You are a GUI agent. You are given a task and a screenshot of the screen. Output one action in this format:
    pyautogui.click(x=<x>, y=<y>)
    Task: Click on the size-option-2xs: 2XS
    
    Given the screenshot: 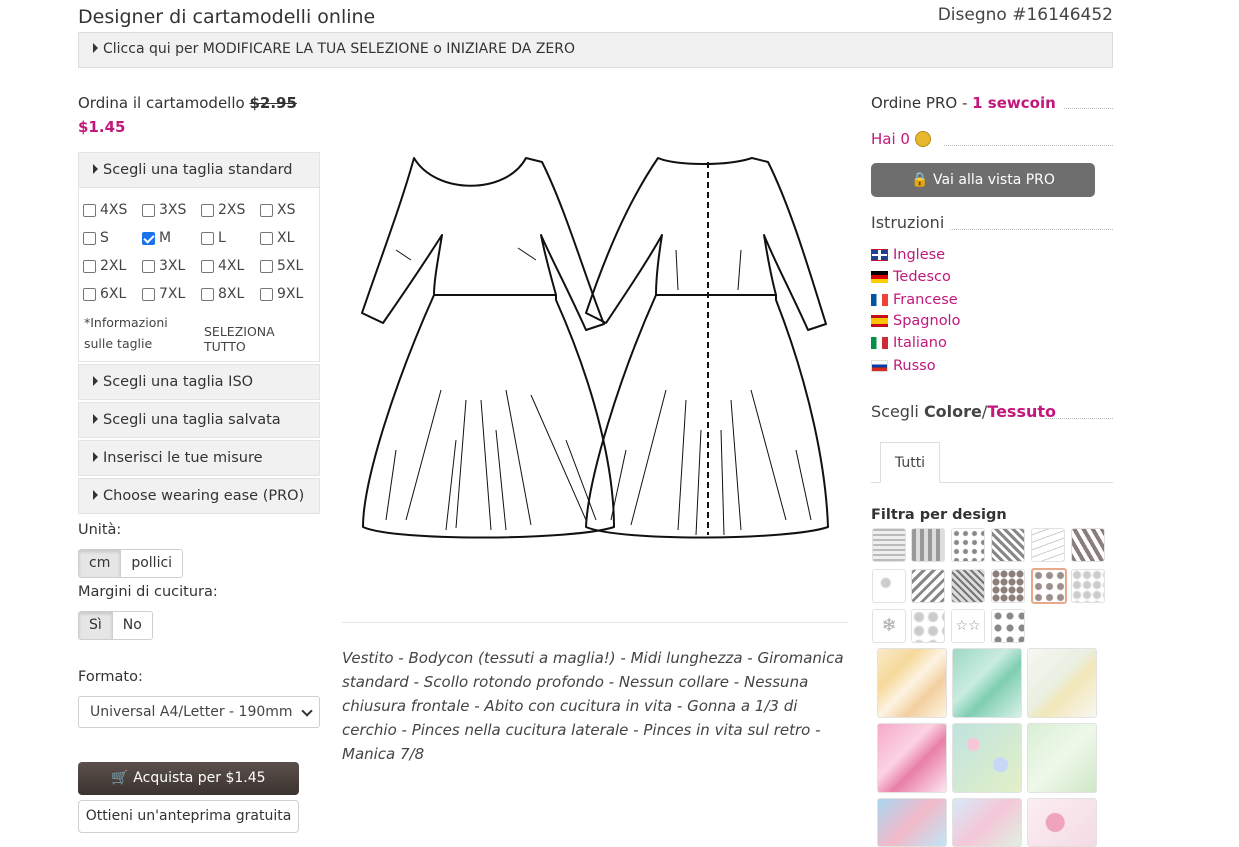 What is the action you would take?
    pyautogui.click(x=230, y=210)
    